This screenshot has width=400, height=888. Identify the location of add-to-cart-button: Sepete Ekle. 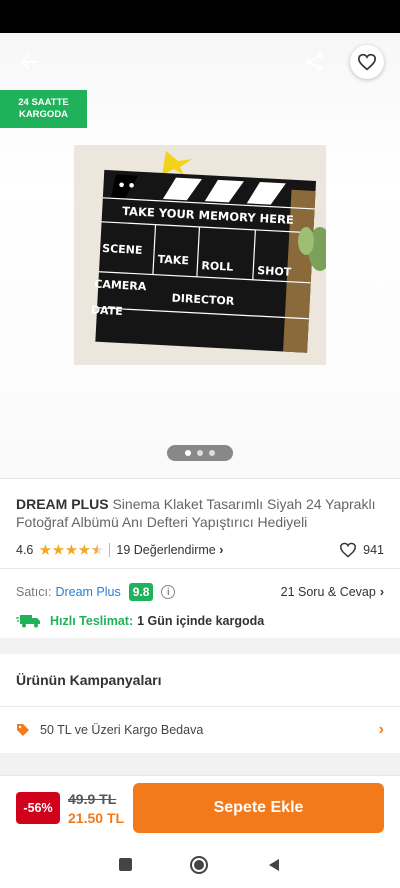
(258, 808).